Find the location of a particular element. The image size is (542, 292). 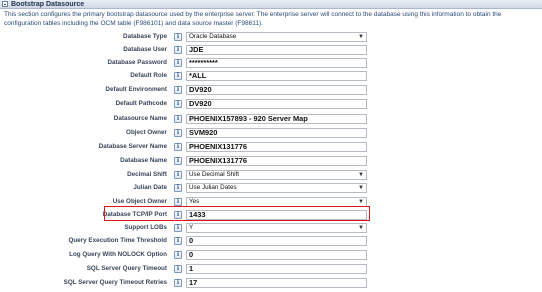

field-label: SQL Server Query Timeout Retries is located at coordinates (115, 282).